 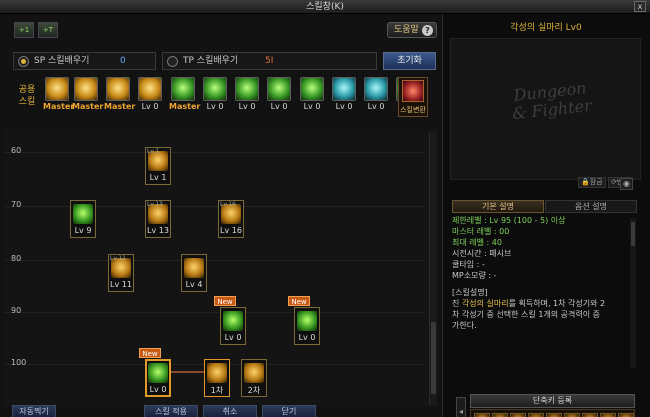 I want to click on tp-learn-toggle: TP 스킬배우기 5I, so click(x=269, y=61).